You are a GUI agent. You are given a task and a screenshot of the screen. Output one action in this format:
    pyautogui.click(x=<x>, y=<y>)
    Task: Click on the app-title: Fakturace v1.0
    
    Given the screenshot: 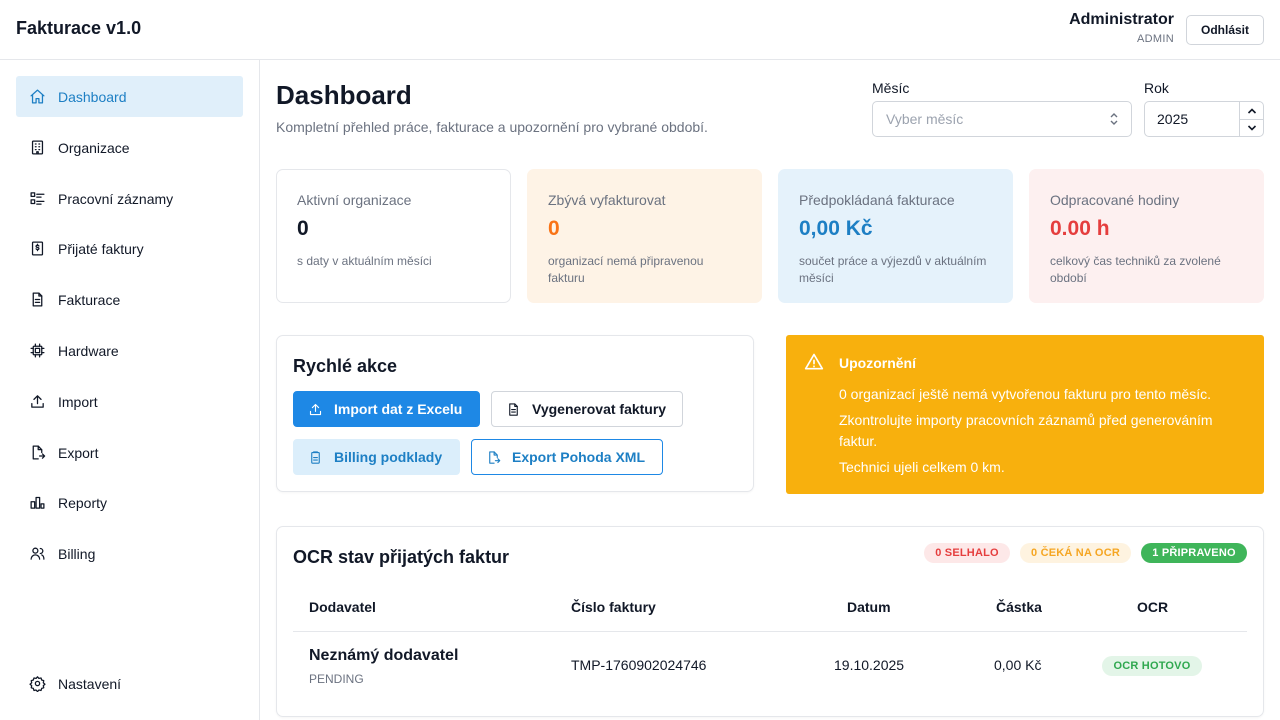 What is the action you would take?
    pyautogui.click(x=79, y=28)
    